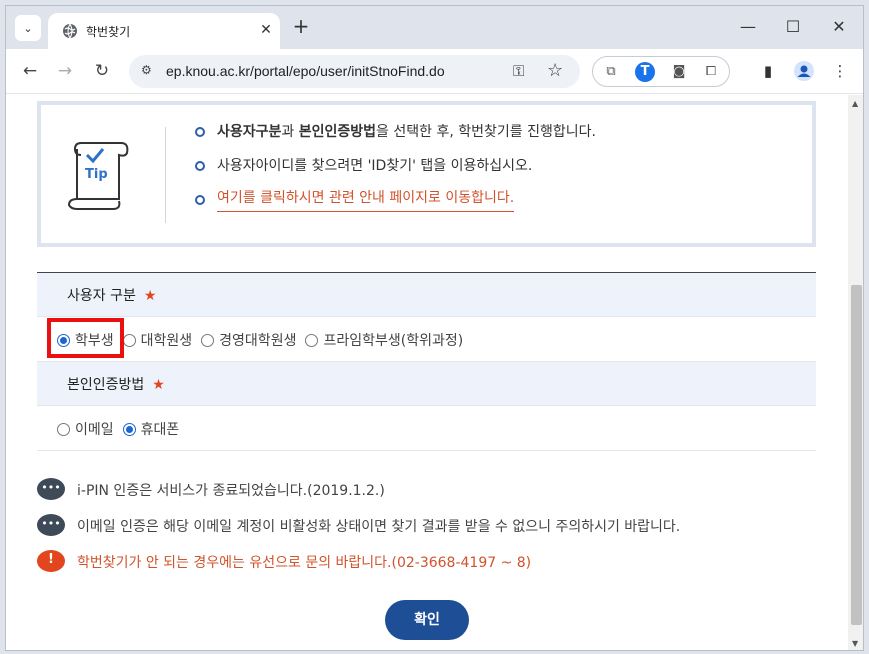 Image resolution: width=869 pixels, height=654 pixels. I want to click on confirm-button: 확인, so click(427, 620).